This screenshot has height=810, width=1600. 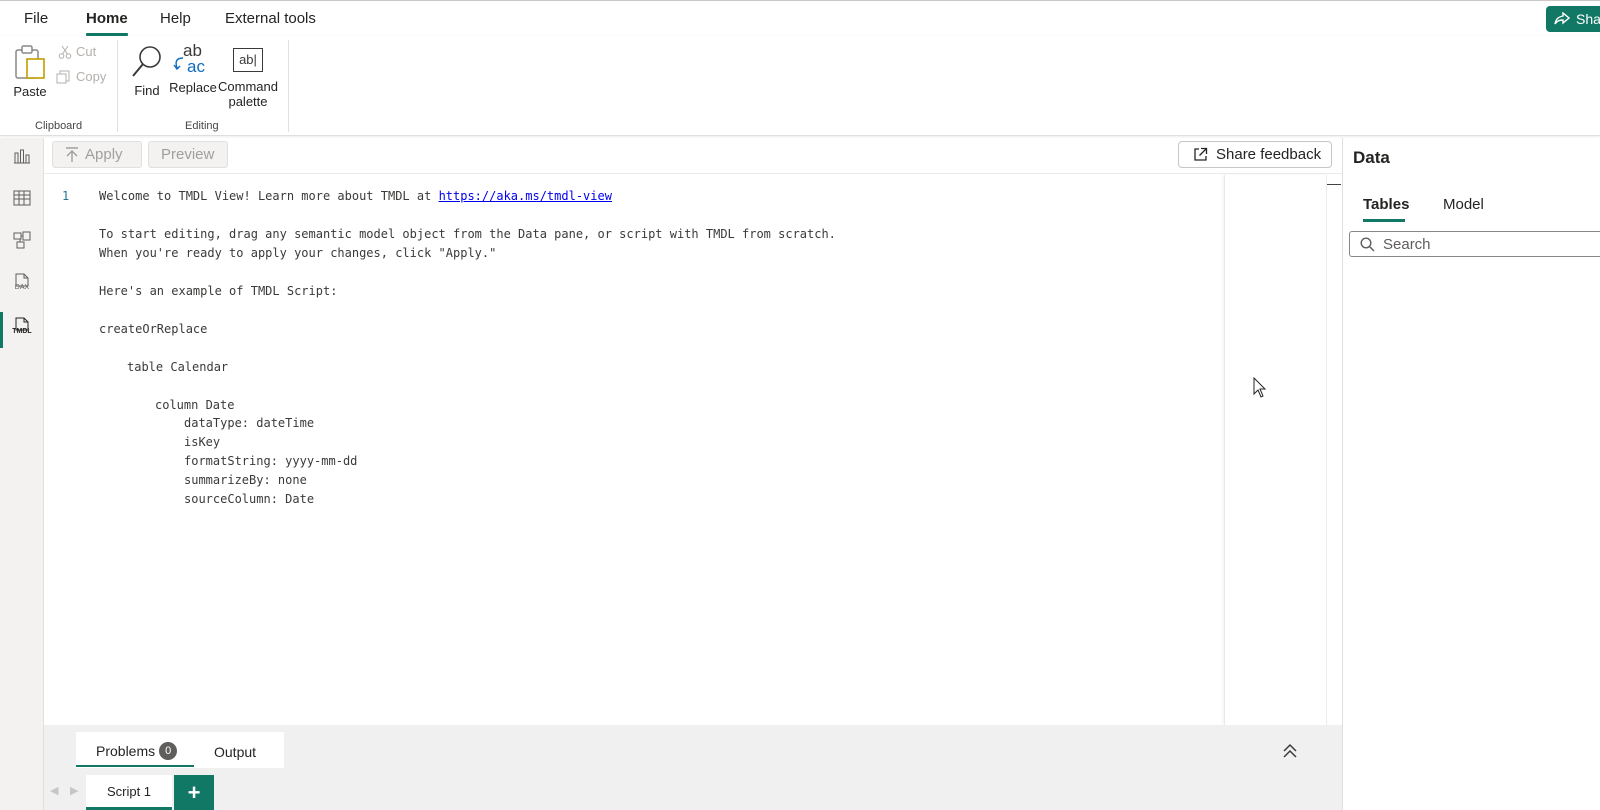 I want to click on command-palette-label-2: palette, so click(x=248, y=101).